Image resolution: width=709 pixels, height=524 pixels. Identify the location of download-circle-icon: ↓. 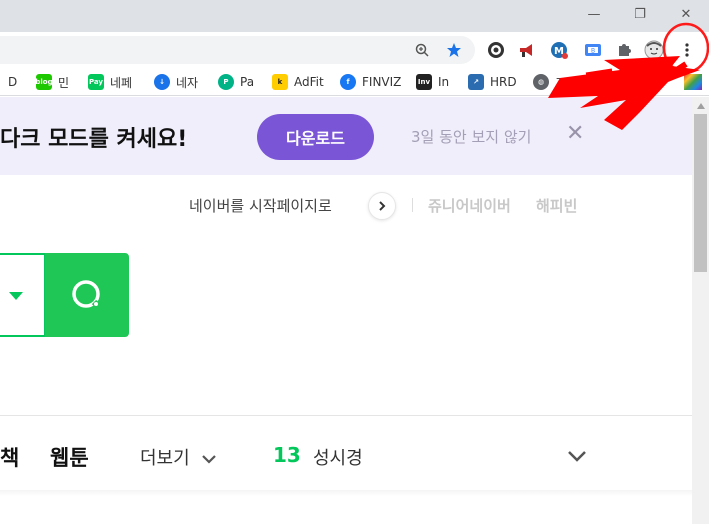
(162, 82).